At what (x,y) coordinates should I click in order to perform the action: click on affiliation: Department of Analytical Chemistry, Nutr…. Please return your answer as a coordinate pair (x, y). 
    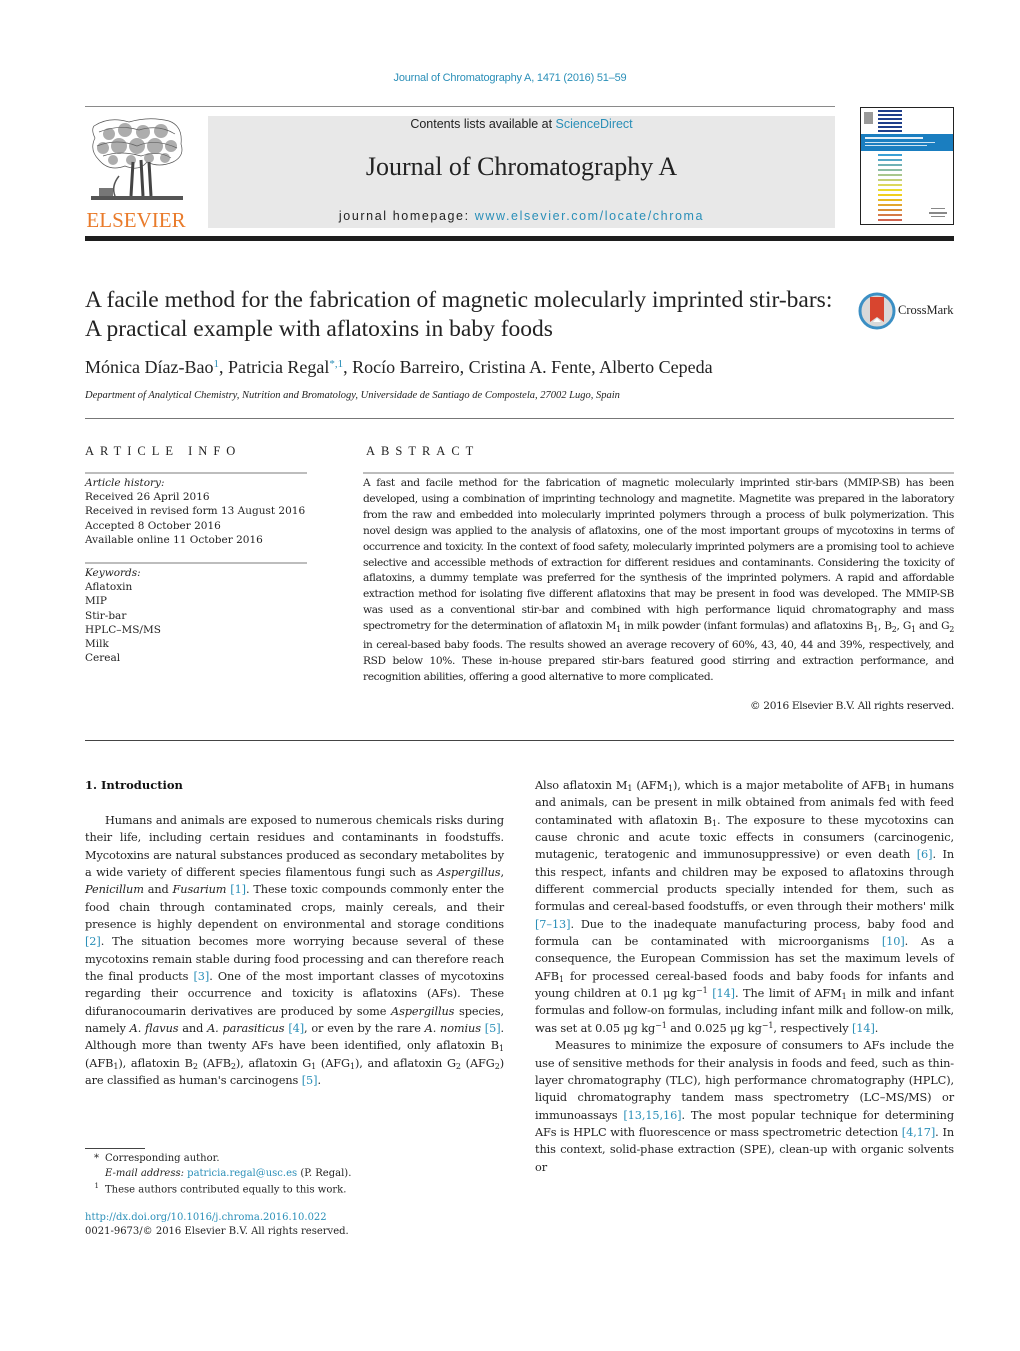
    Looking at the image, I should click on (352, 395).